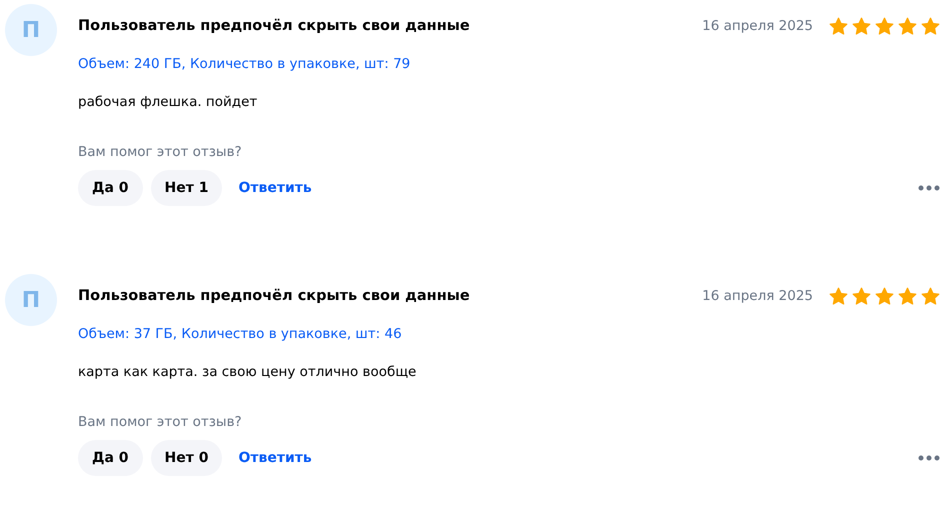 The image size is (944, 509). I want to click on review-text: рабочая флешка. пойдет, so click(168, 102).